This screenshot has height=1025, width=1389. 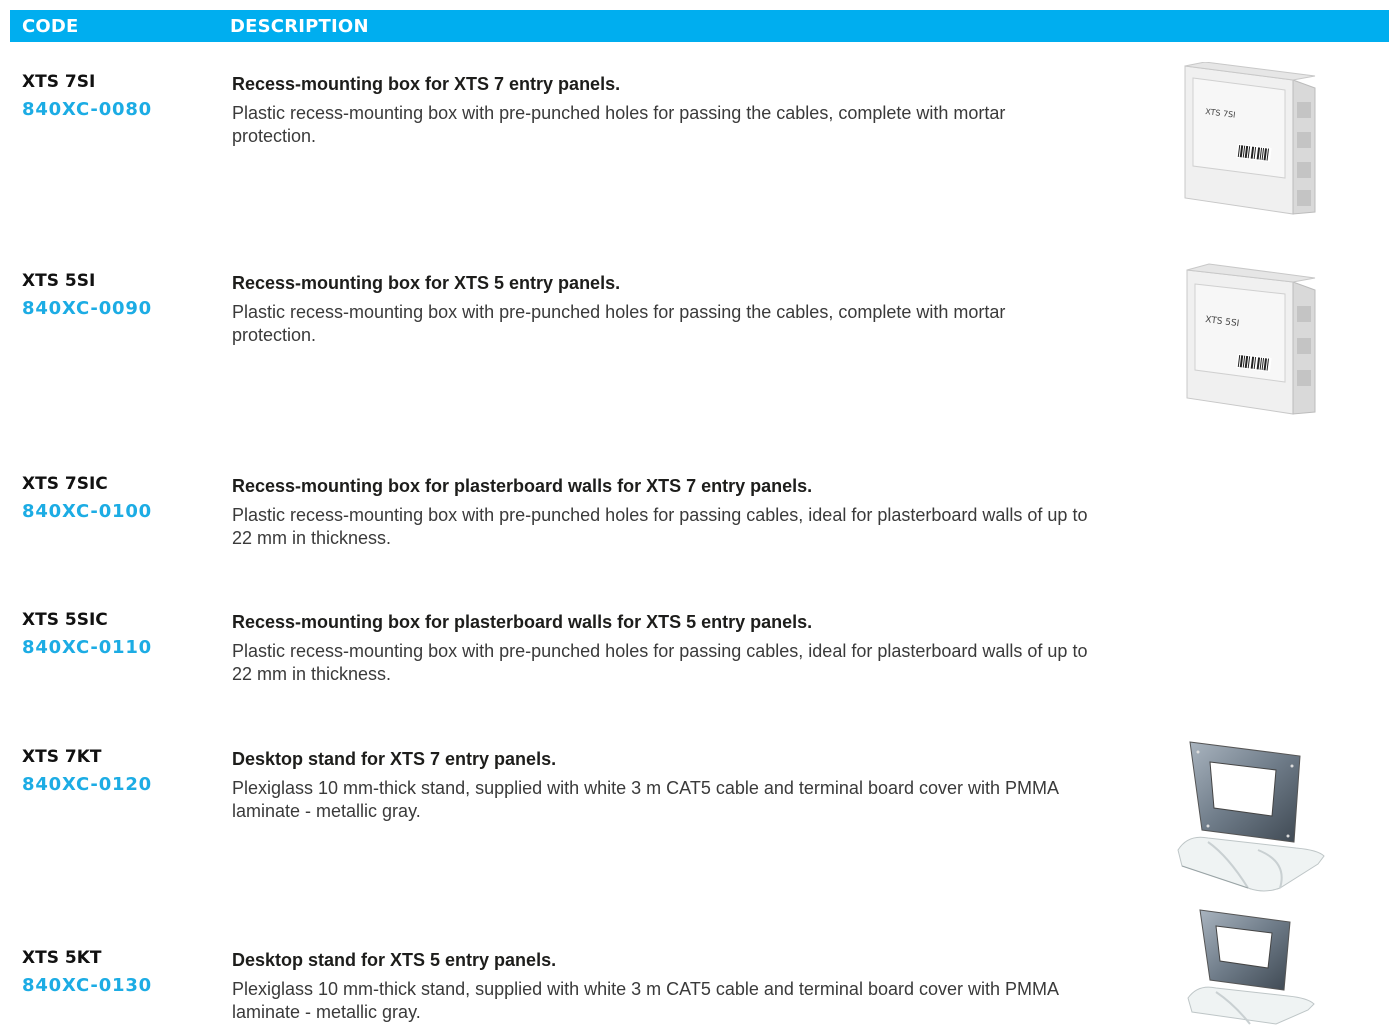 I want to click on product-title: Desktop stand for XTS 7 entry panels., so click(x=394, y=759).